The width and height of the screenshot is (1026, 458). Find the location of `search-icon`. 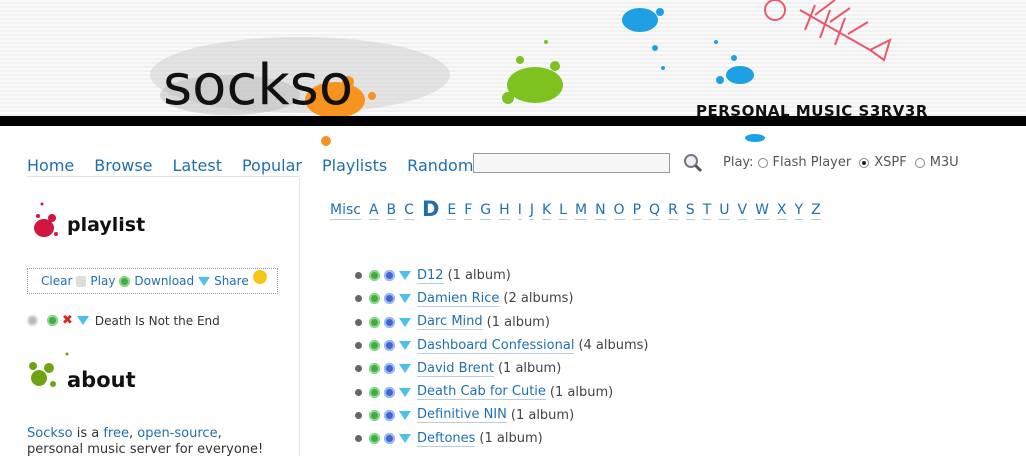

search-icon is located at coordinates (693, 163).